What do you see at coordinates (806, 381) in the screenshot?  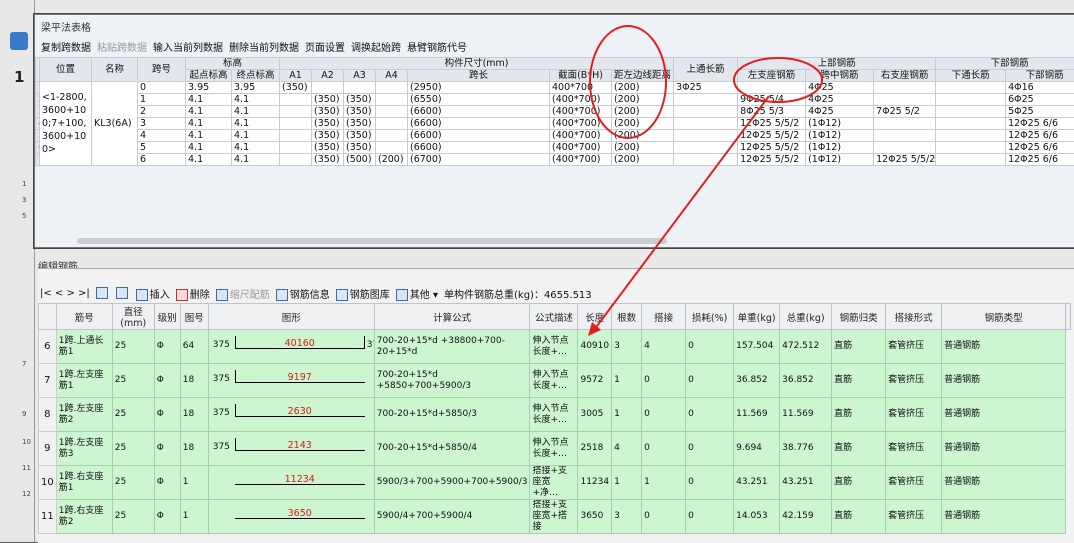 I see `rebar-total-weight: 36.852` at bounding box center [806, 381].